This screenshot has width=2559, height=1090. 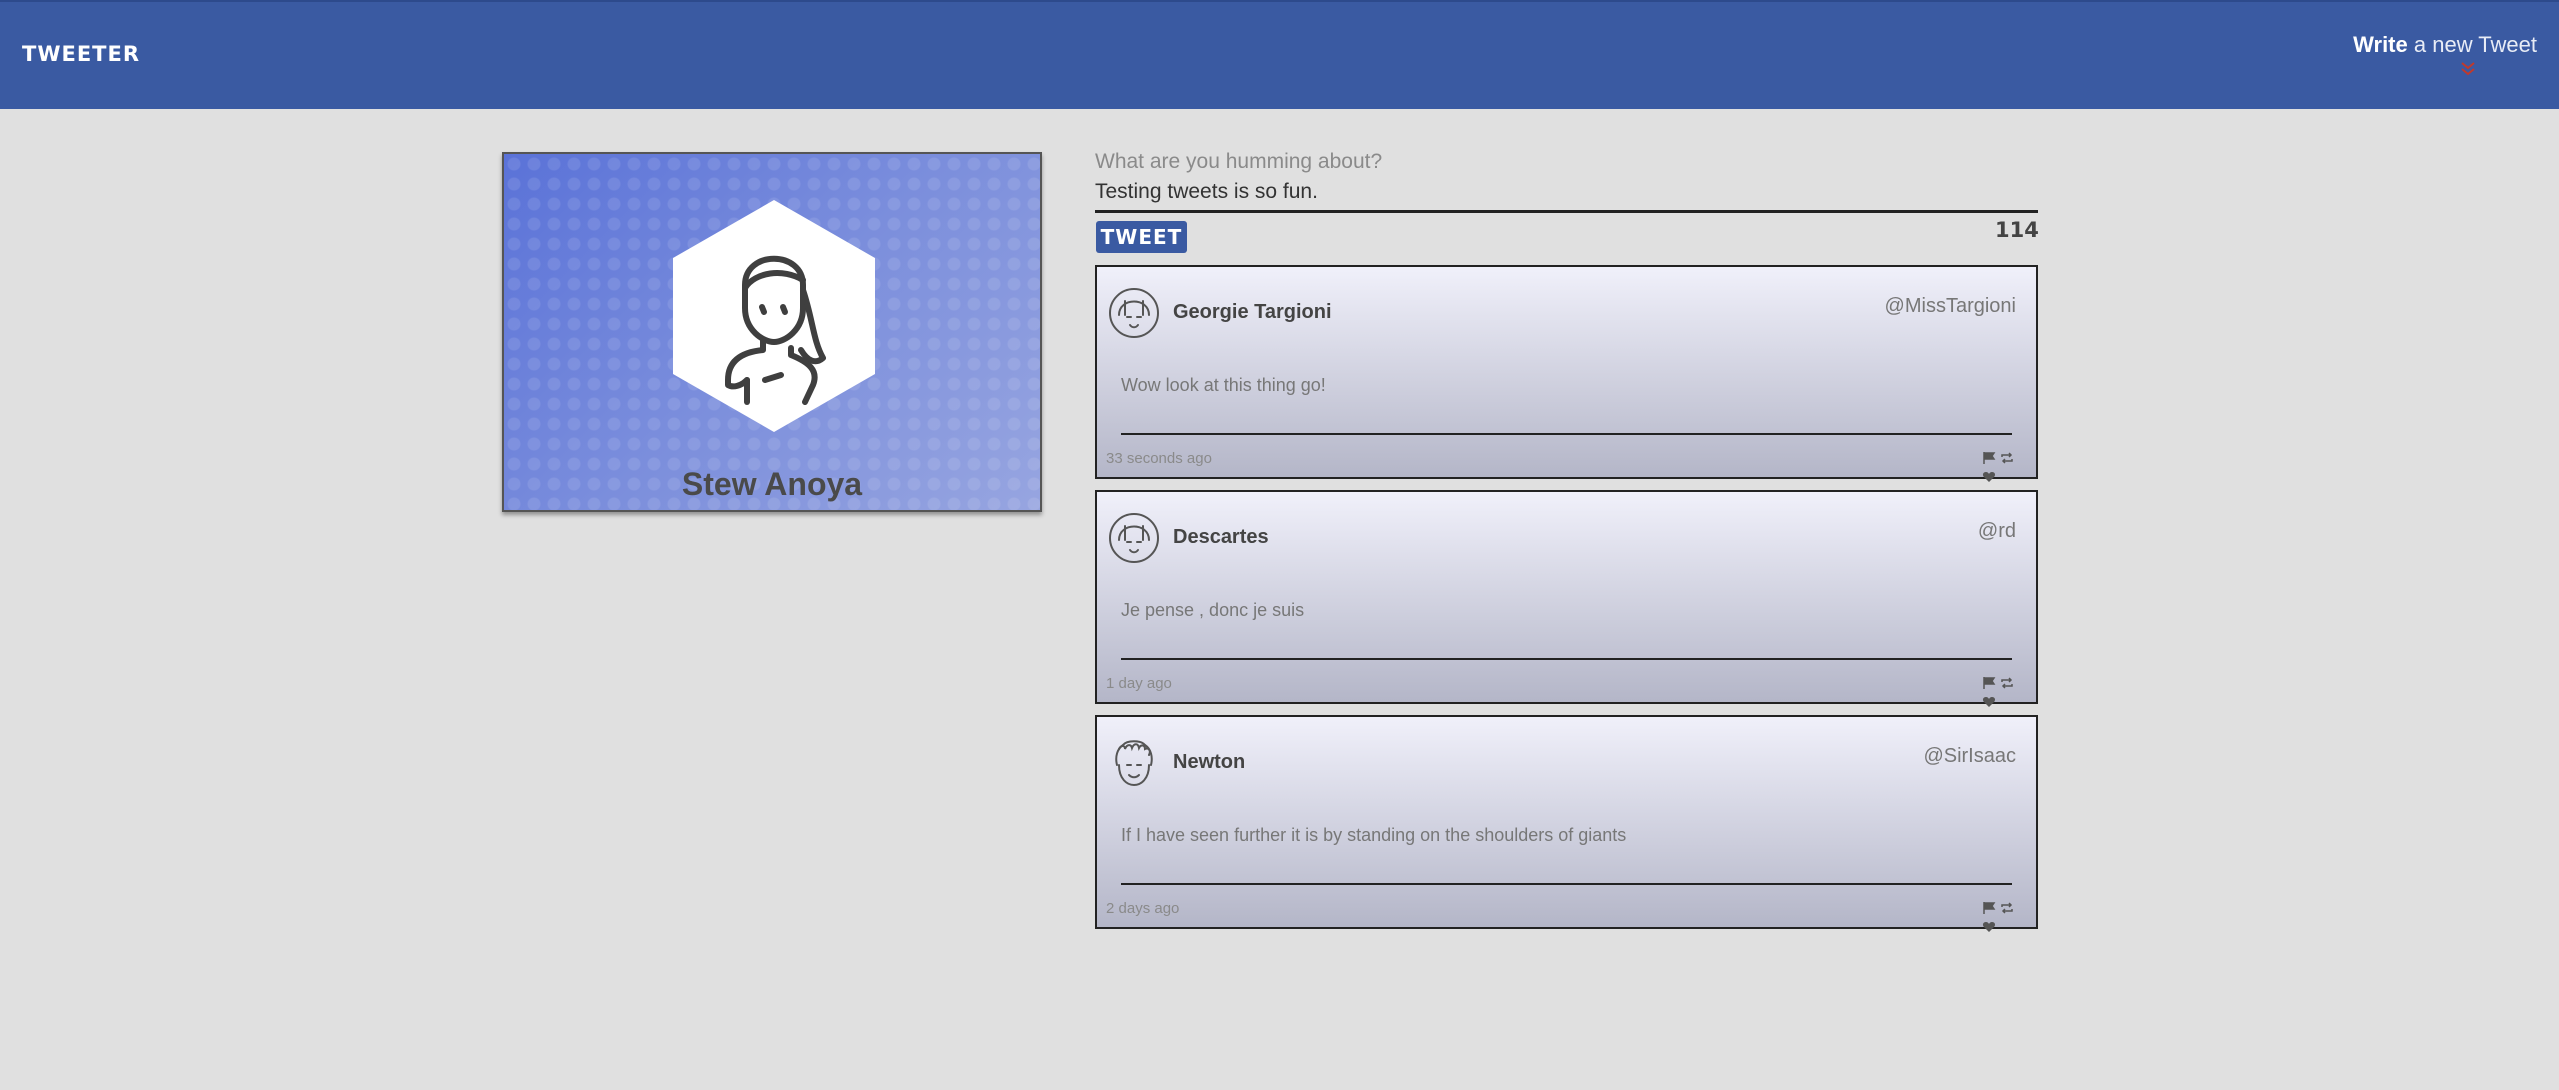 I want to click on tweet-author-handle: @MissTargioni, so click(x=1950, y=306).